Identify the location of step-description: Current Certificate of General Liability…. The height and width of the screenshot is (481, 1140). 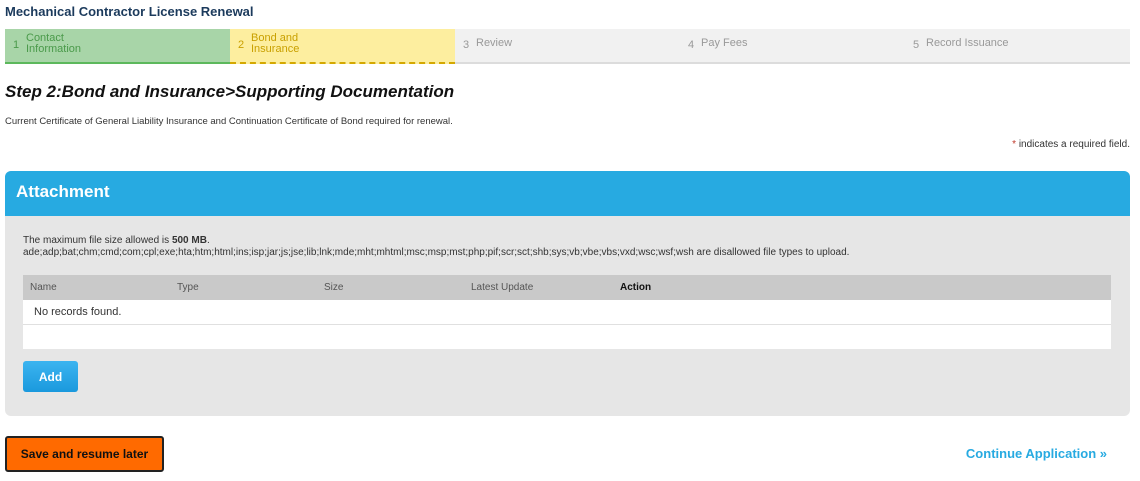
(229, 121).